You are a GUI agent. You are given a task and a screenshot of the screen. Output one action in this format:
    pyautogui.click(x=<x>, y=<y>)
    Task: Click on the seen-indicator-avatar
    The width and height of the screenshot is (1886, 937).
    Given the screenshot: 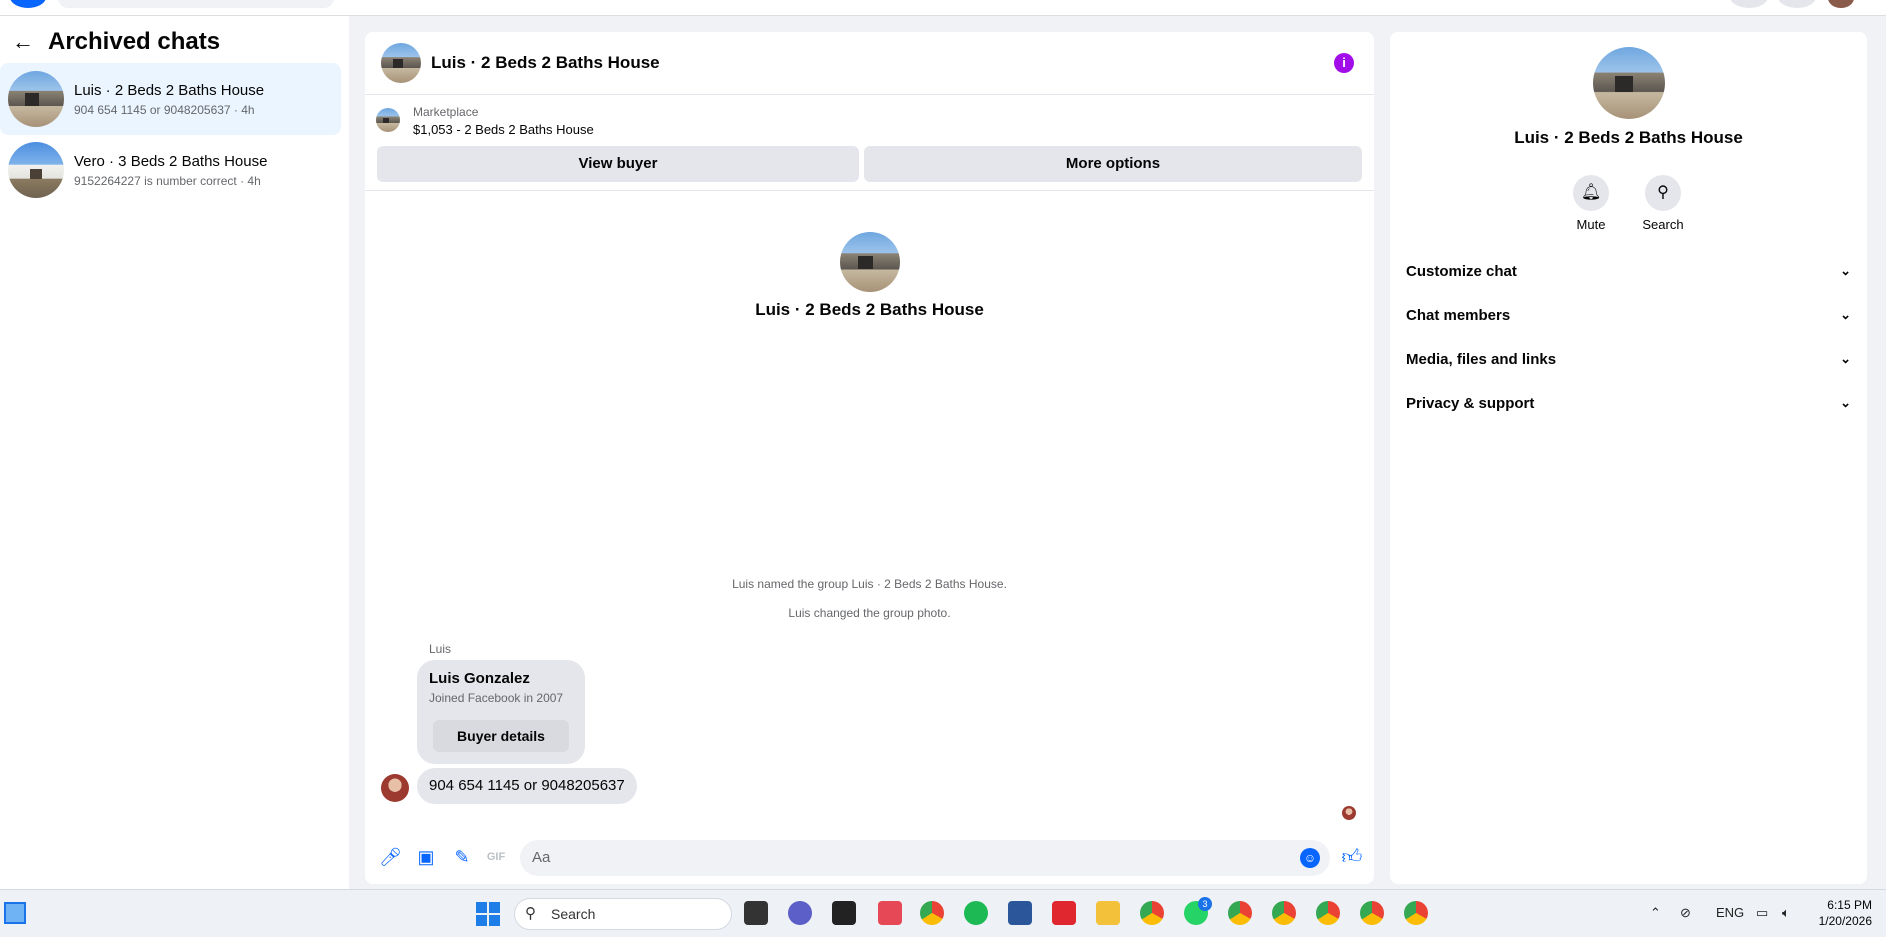 What is the action you would take?
    pyautogui.click(x=1349, y=813)
    